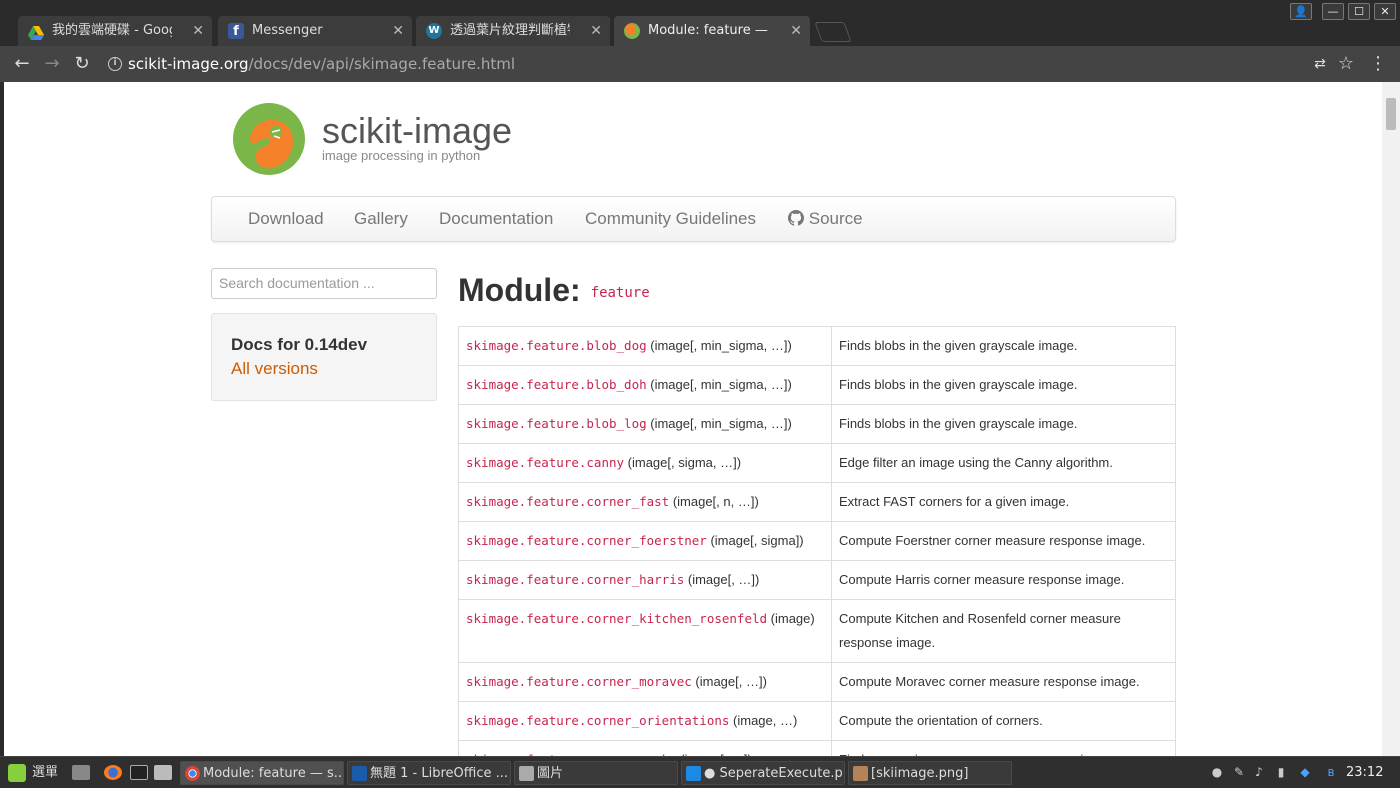 This screenshot has height=788, width=1400. What do you see at coordinates (112, 30) in the screenshot?
I see `tab-title: 我的雲端硬碟 - Google 雲端` at bounding box center [112, 30].